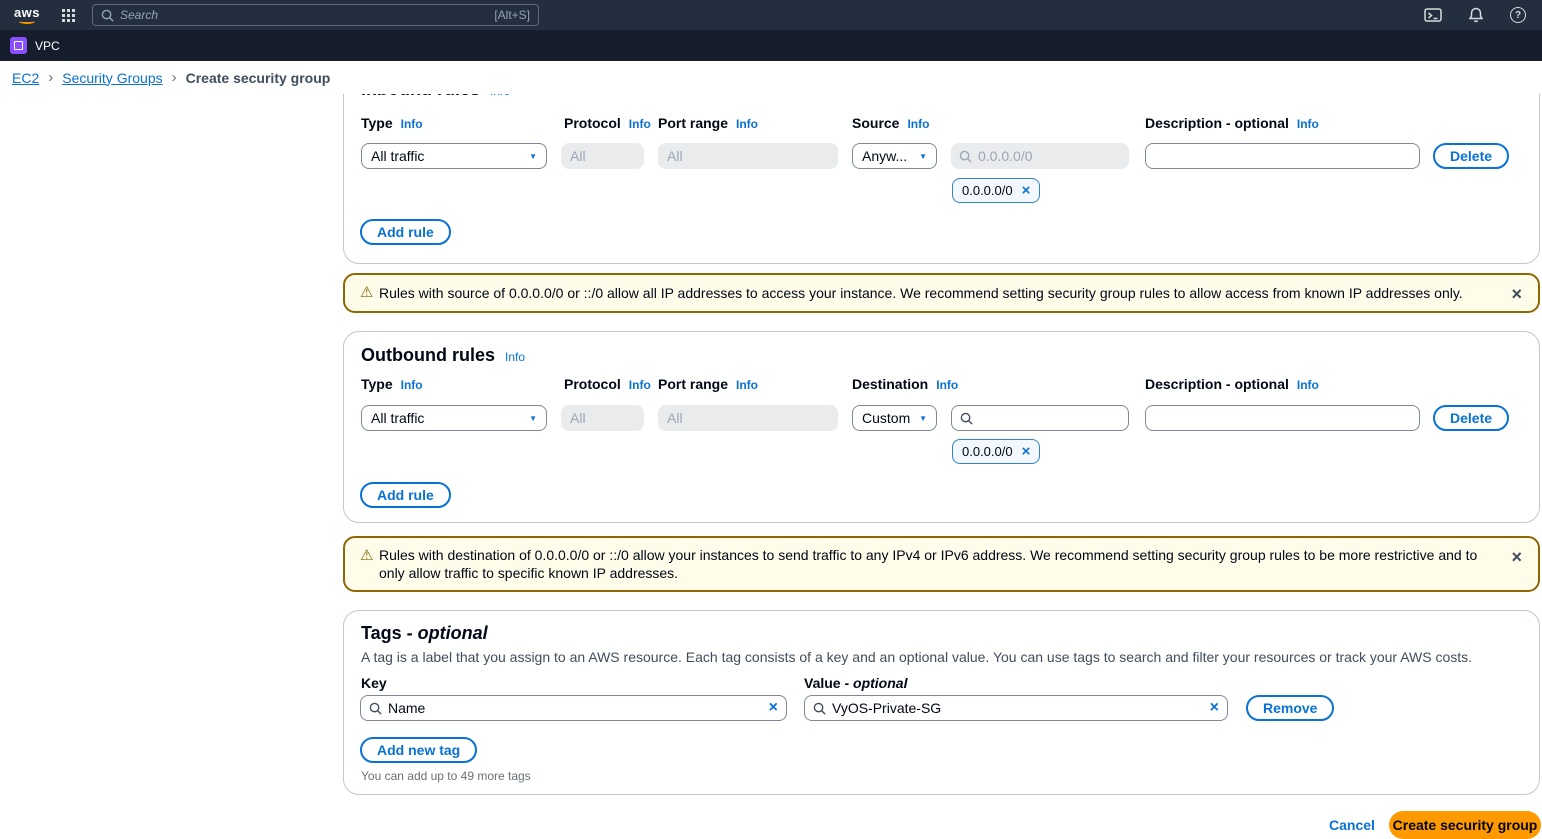 The image size is (1542, 839). I want to click on outbound-destination-search, so click(1040, 418).